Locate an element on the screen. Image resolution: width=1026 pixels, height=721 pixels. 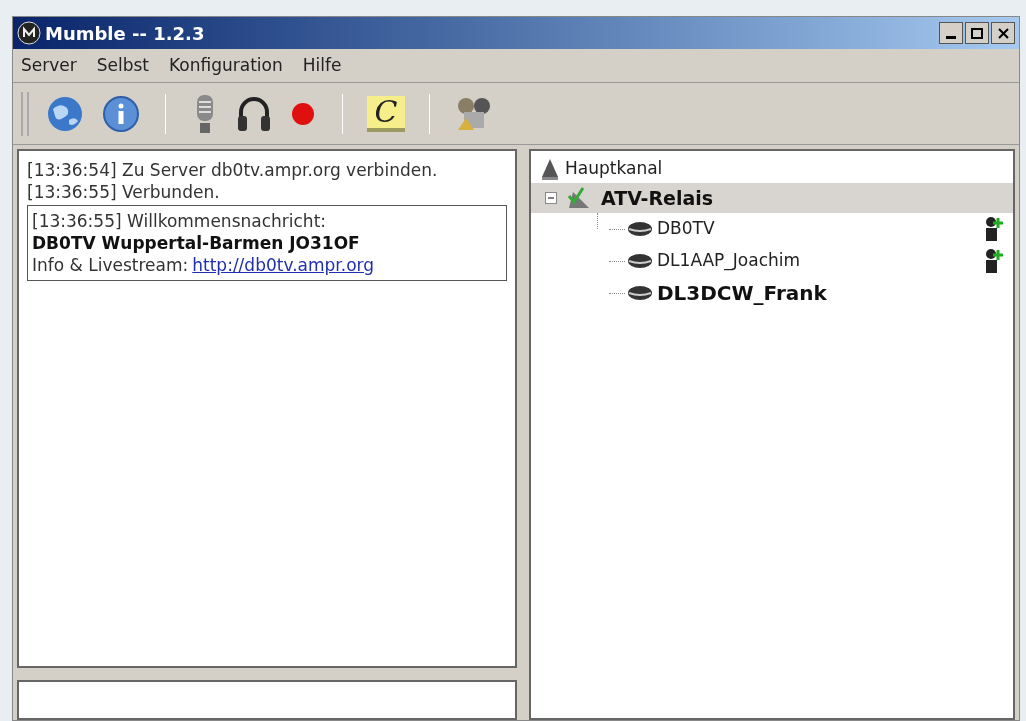
maximize-icon is located at coordinates (977, 33).